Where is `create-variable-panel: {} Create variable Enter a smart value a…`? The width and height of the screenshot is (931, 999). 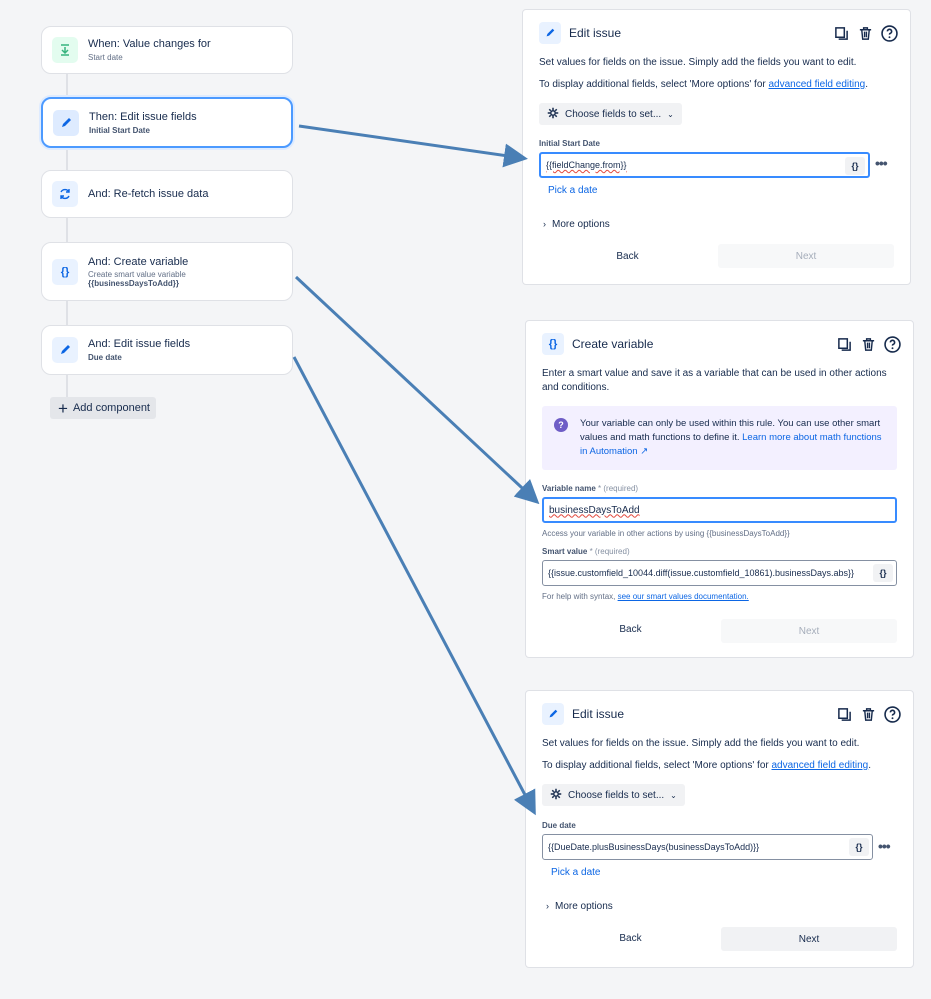
create-variable-panel: {} Create variable Enter a smart value a… is located at coordinates (719, 489).